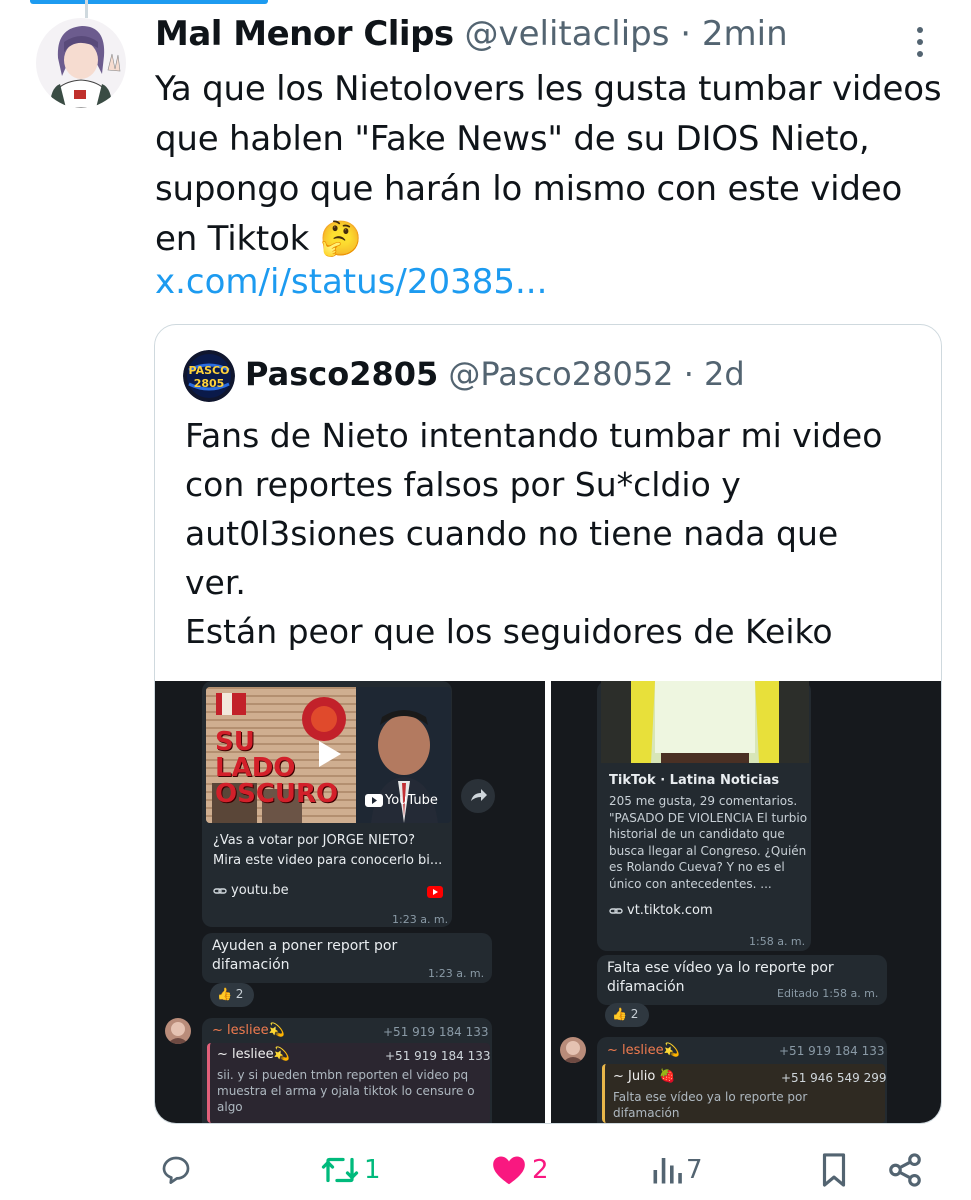 This screenshot has height=1200, width=971. Describe the element at coordinates (232, 239) in the screenshot. I see `tweet-text-line-end: en Tiktok` at that location.